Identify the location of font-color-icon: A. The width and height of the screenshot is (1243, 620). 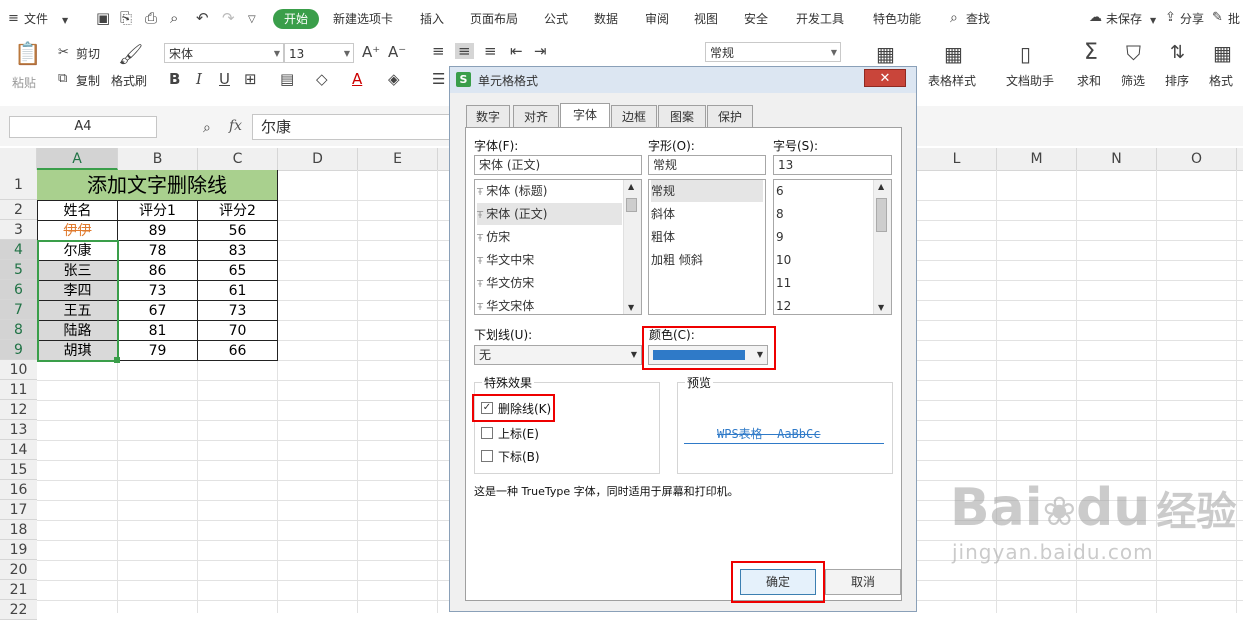
(357, 79).